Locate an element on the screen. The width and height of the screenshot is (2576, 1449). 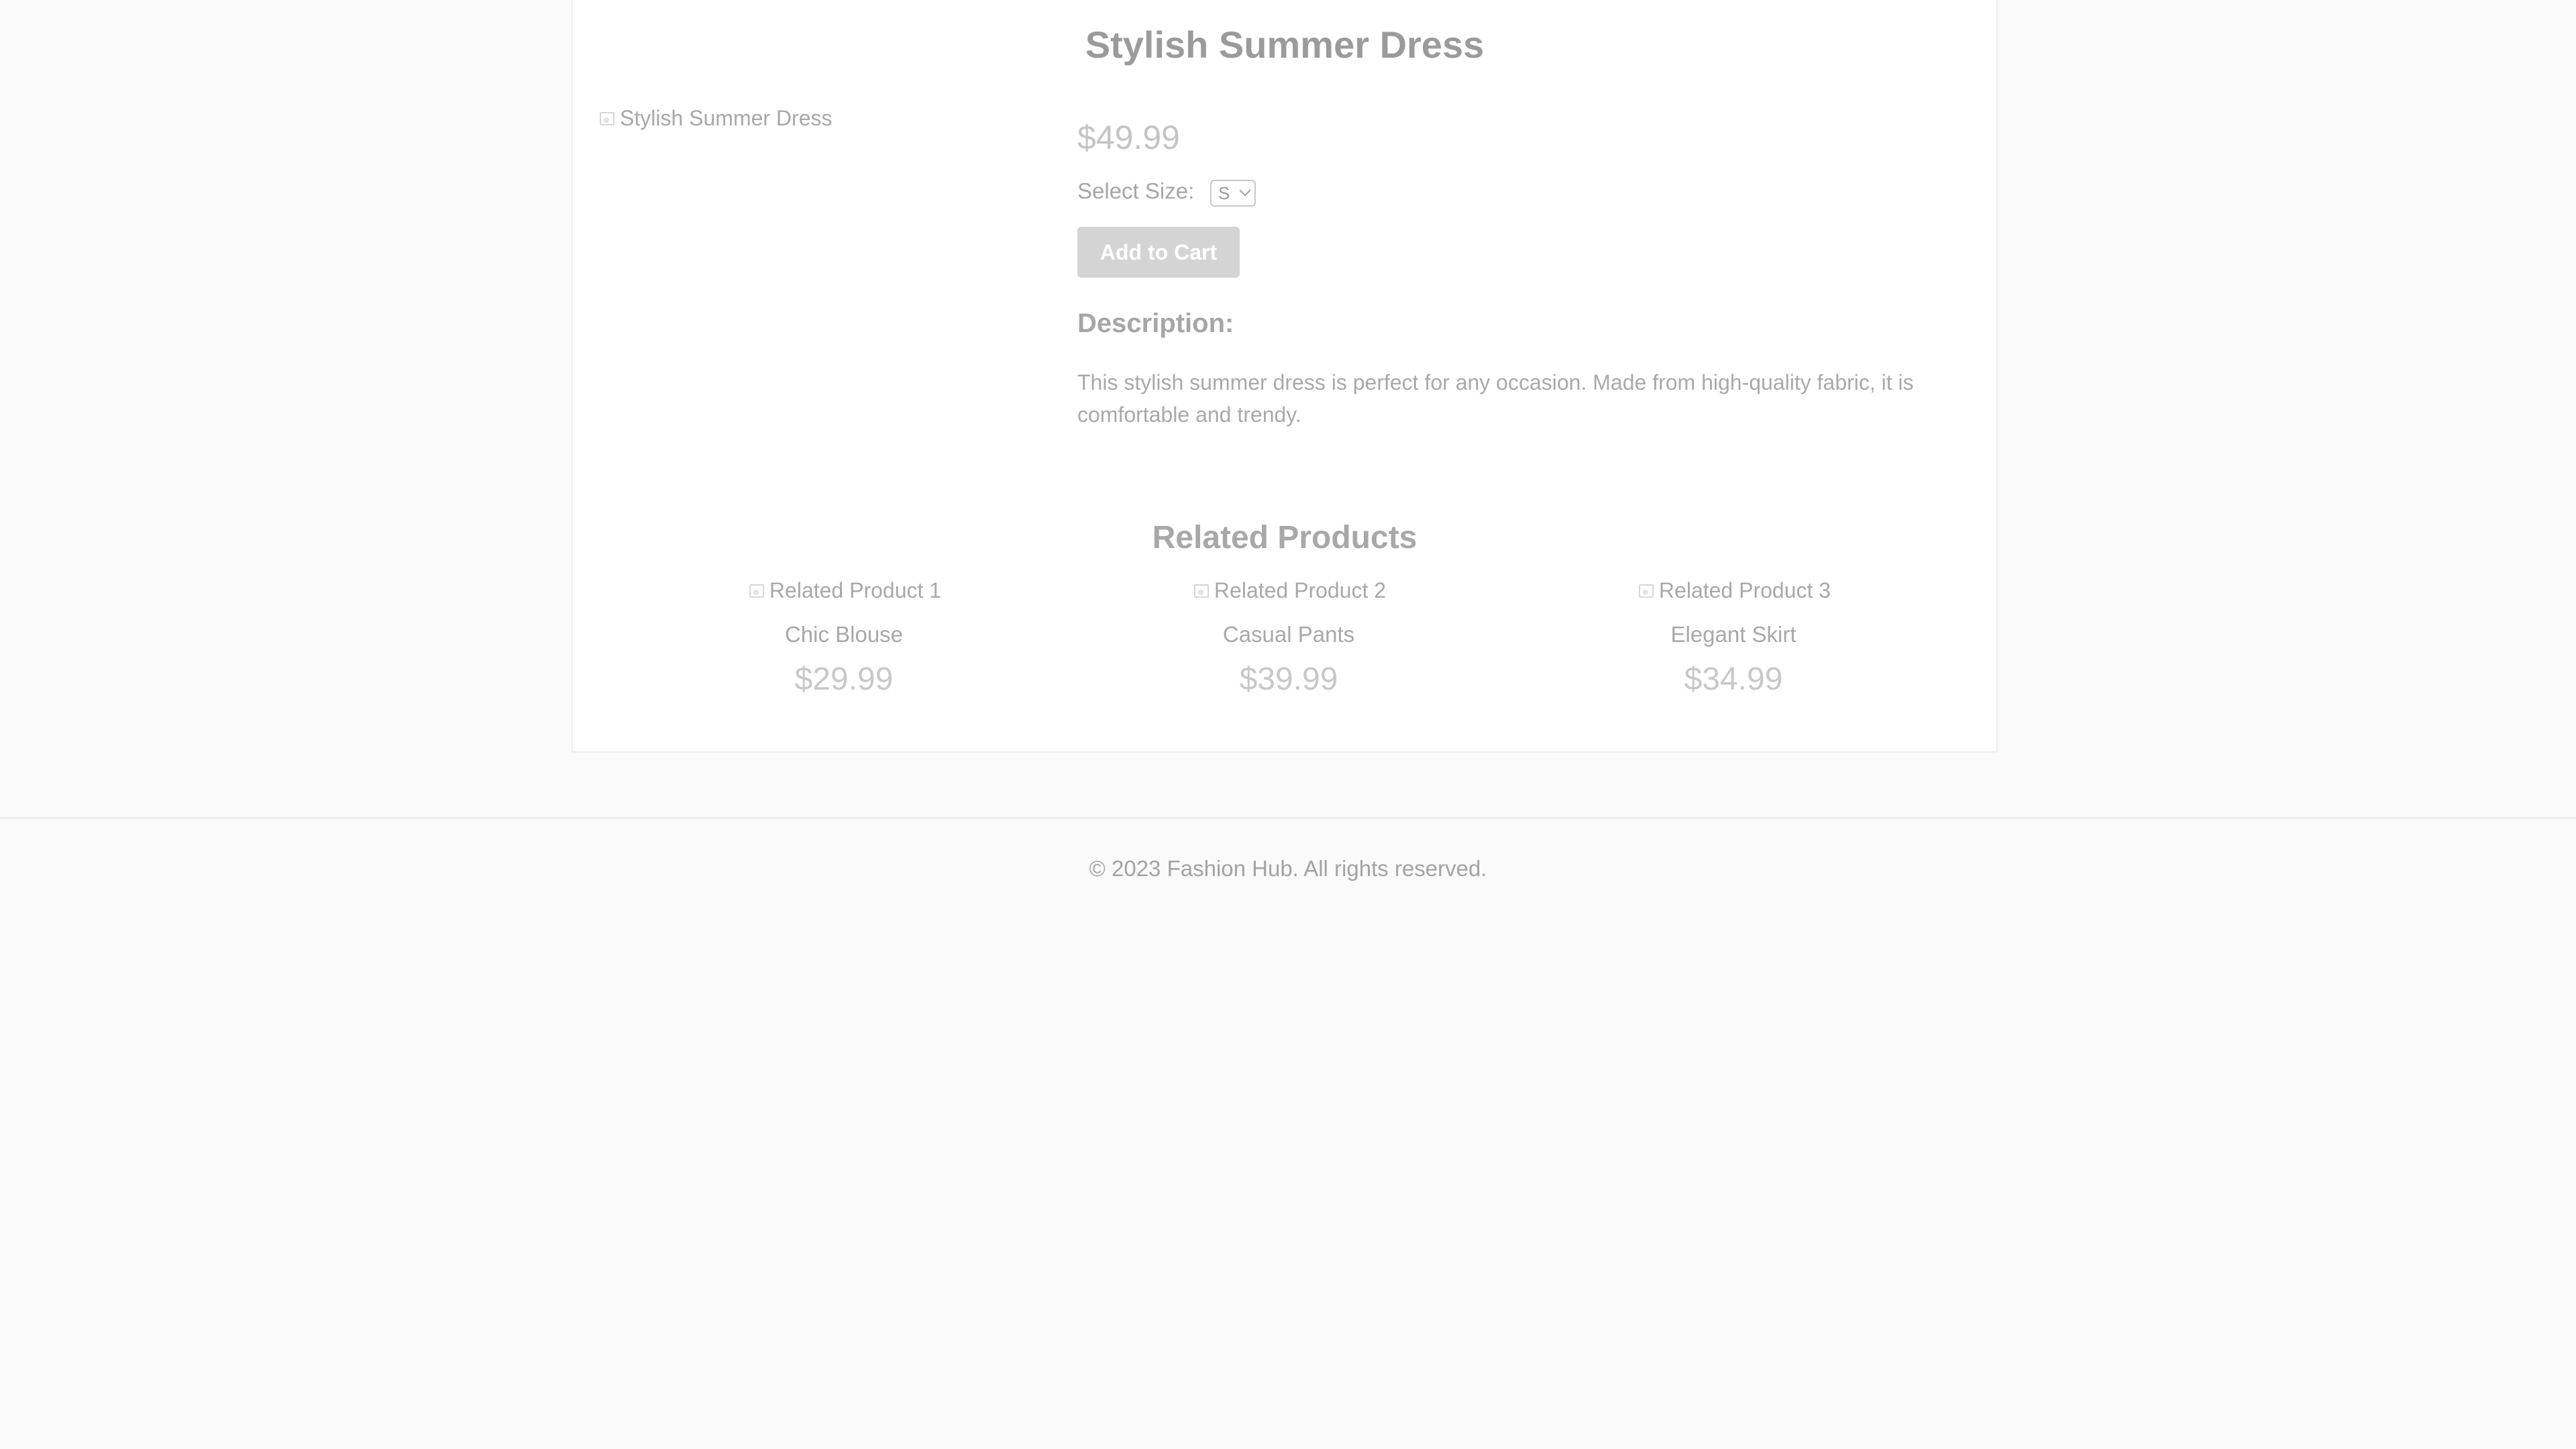
size-select: S is located at coordinates (1233, 193).